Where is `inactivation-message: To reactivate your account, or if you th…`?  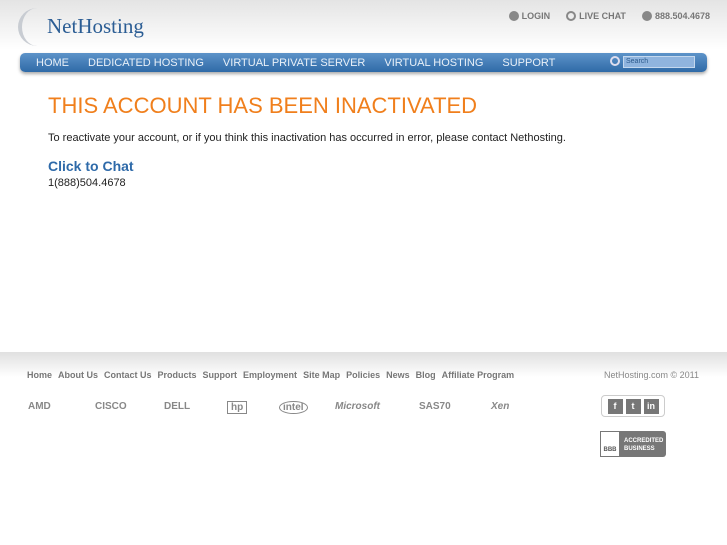
inactivation-message: To reactivate your account, or if you th… is located at coordinates (307, 138).